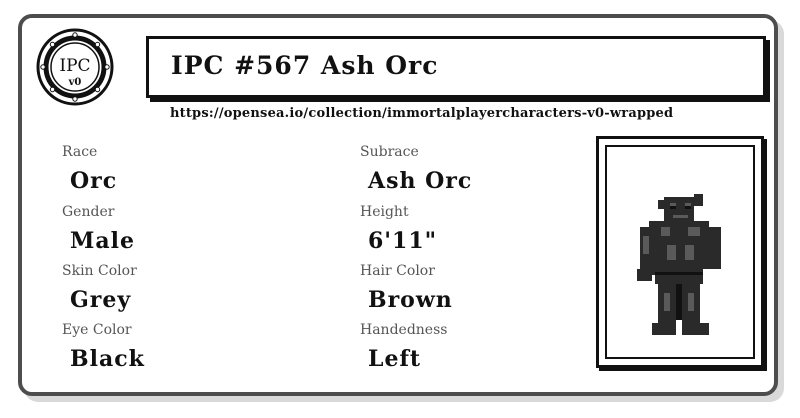 The image size is (800, 418). Describe the element at coordinates (395, 359) in the screenshot. I see `handedness-value: Left` at that location.